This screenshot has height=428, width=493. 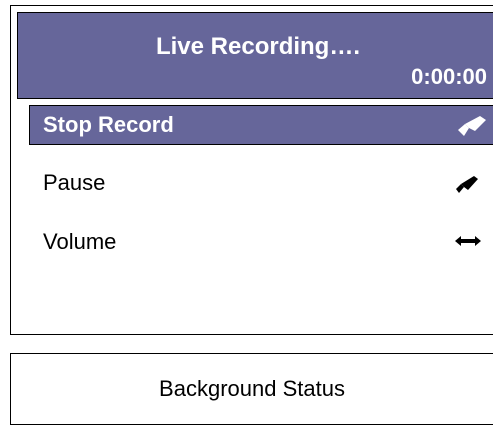 I want to click on menu-item-label: Pause, so click(x=74, y=182).